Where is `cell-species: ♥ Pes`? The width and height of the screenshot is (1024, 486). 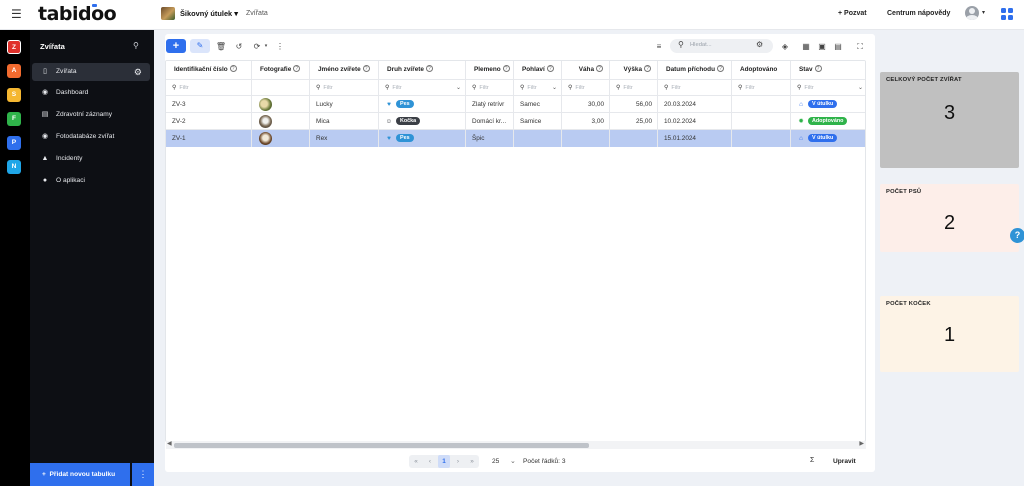 cell-species: ♥ Pes is located at coordinates (422, 104).